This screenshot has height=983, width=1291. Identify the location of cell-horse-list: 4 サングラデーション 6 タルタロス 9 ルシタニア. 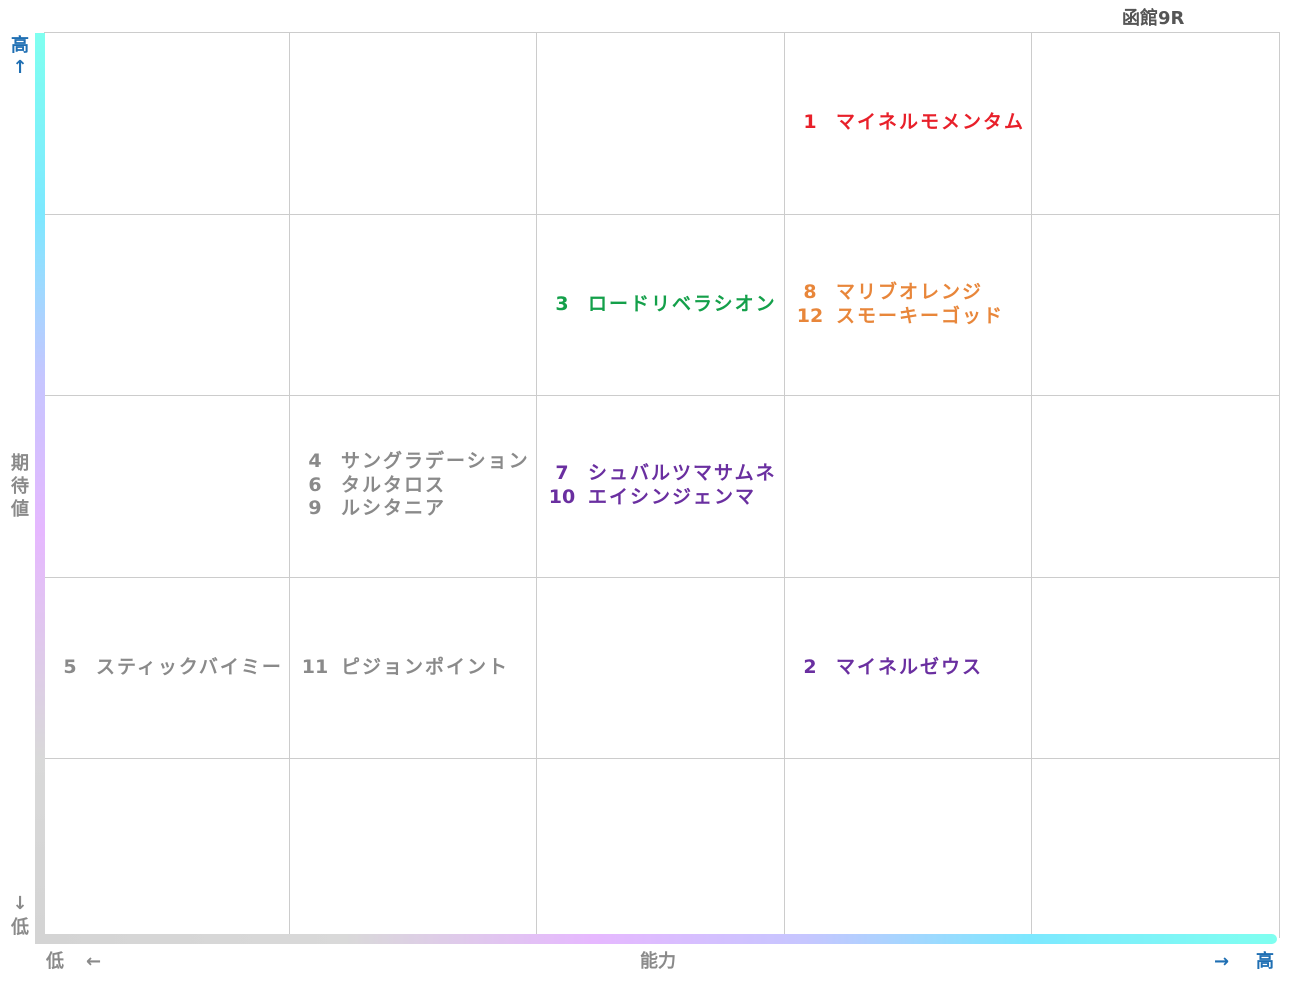
(414, 485).